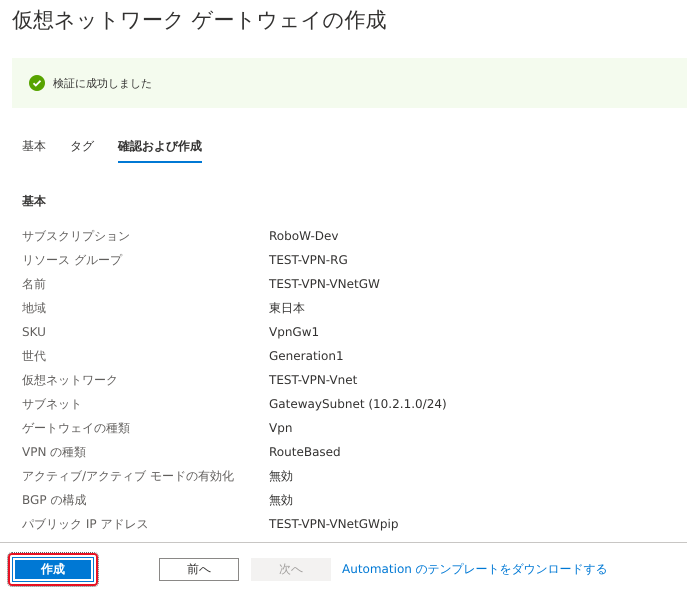 The image size is (687, 592). Describe the element at coordinates (102, 83) in the screenshot. I see `banner-message: 検証に成功しました` at that location.